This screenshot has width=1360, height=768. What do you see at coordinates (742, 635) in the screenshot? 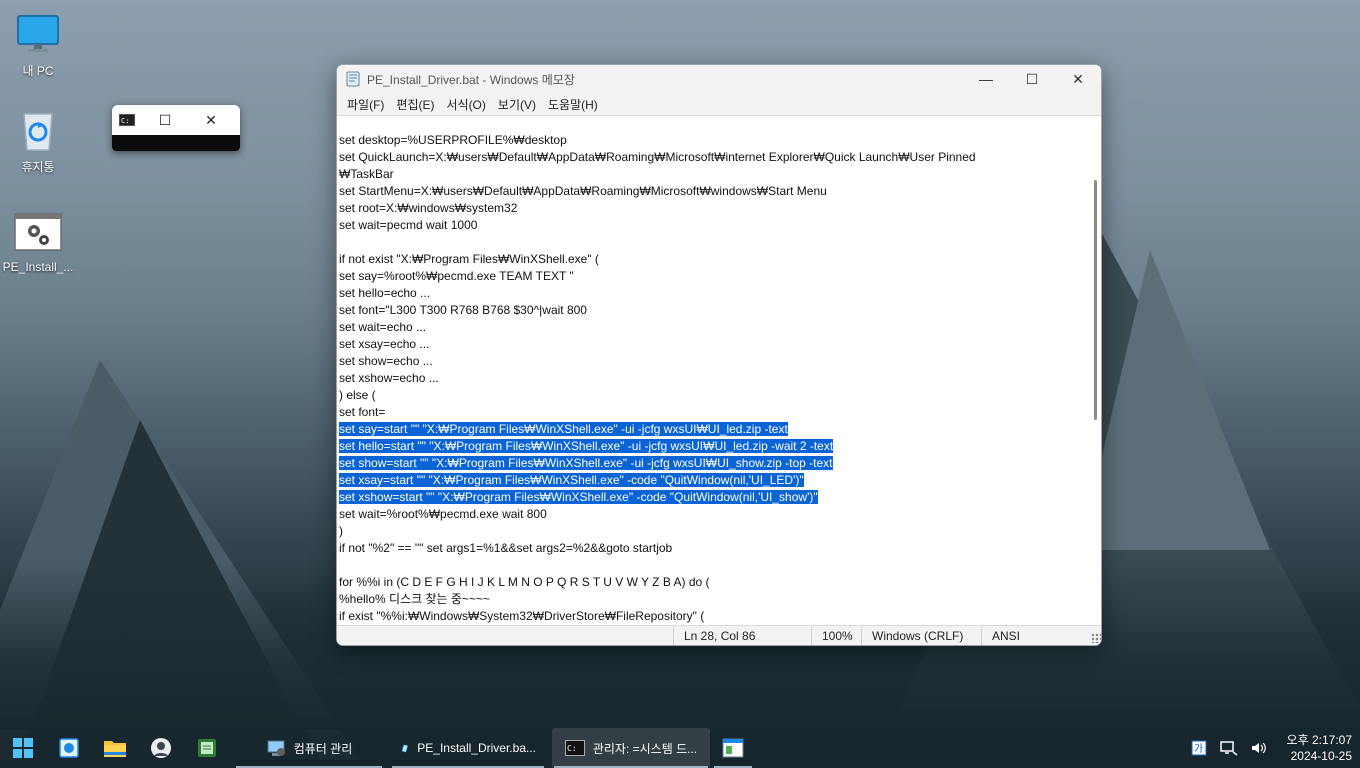
I see `cursor-position: Ln 28, Col 86` at bounding box center [742, 635].